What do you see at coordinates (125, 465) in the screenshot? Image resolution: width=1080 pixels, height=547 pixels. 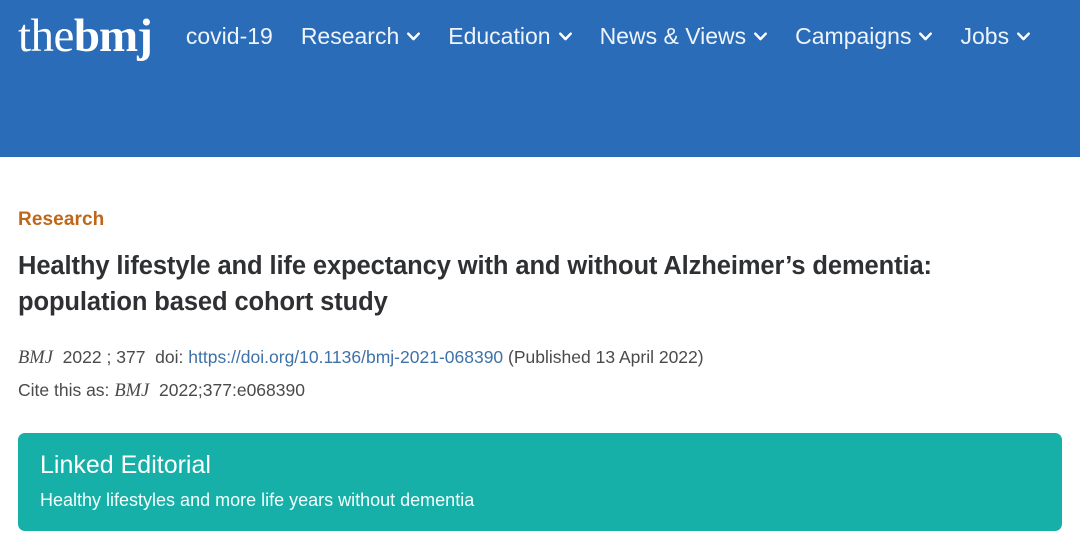 I see `linked-editorial-title: Linked Editorial` at bounding box center [125, 465].